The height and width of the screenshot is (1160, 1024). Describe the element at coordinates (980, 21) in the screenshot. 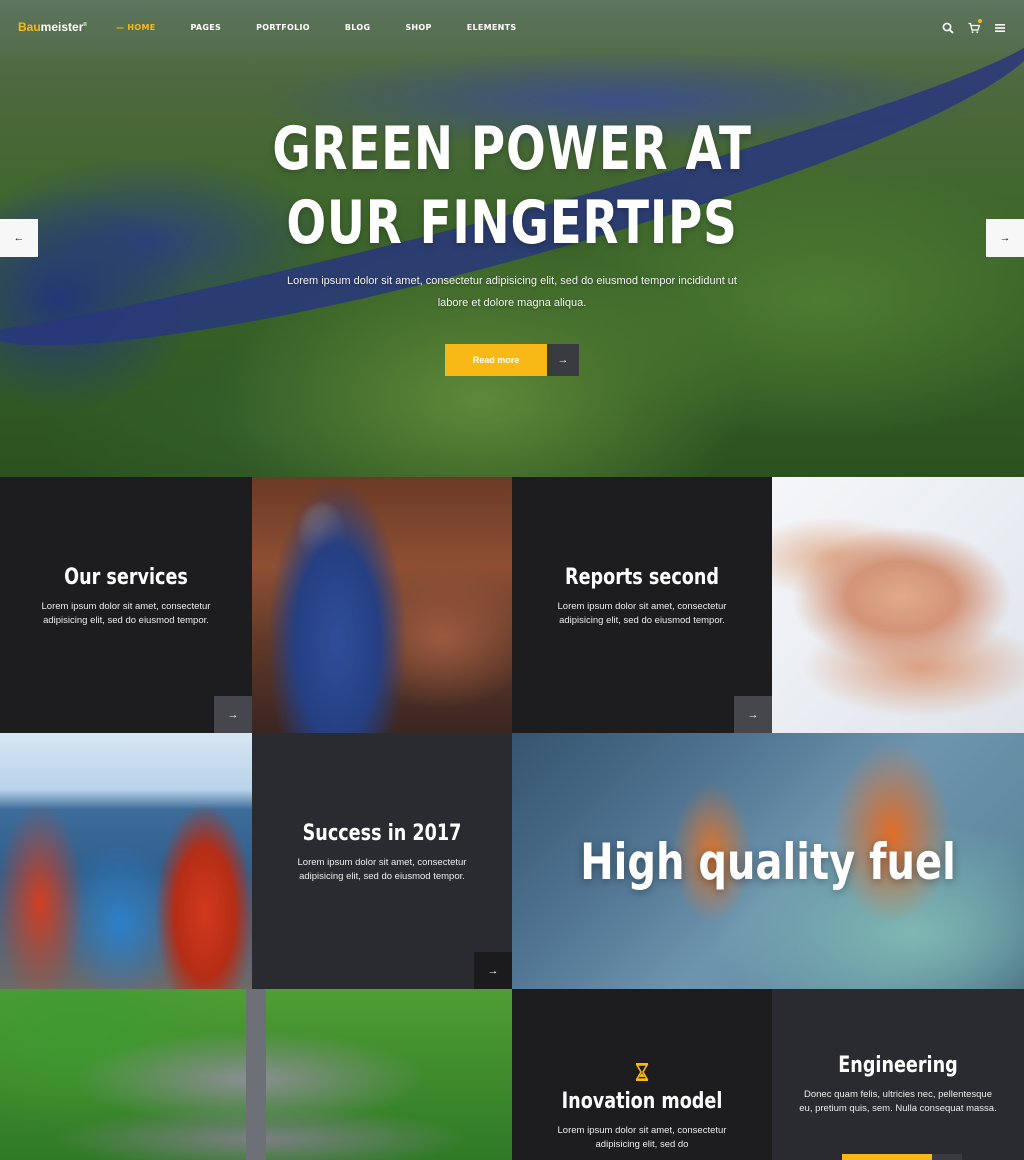

I see `cart-badge` at that location.